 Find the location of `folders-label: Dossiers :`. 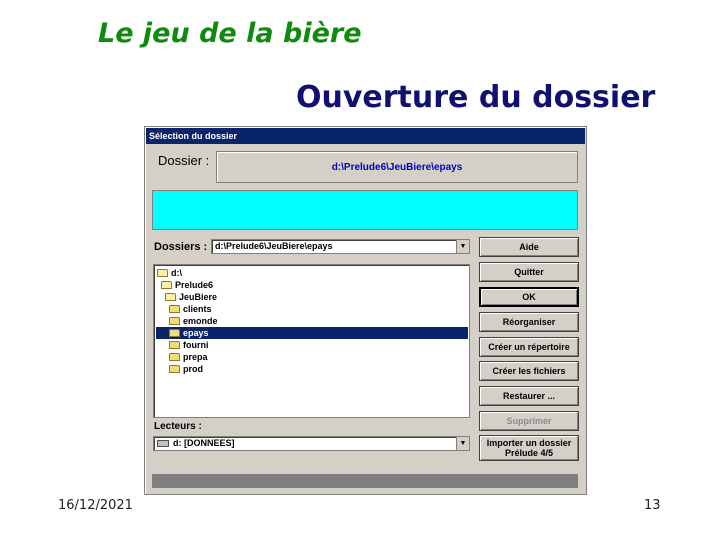

folders-label: Dossiers : is located at coordinates (181, 247).